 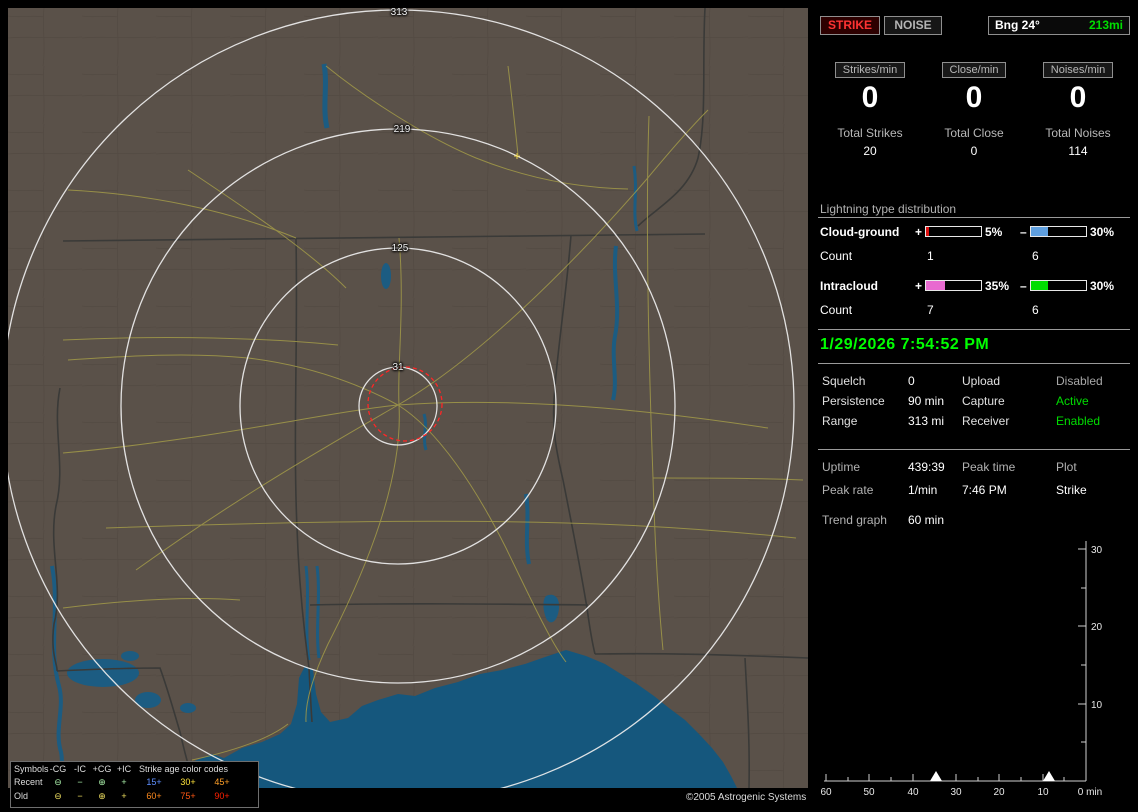 What do you see at coordinates (1097, 627) in the screenshot?
I see `y-tick-label: 20` at bounding box center [1097, 627].